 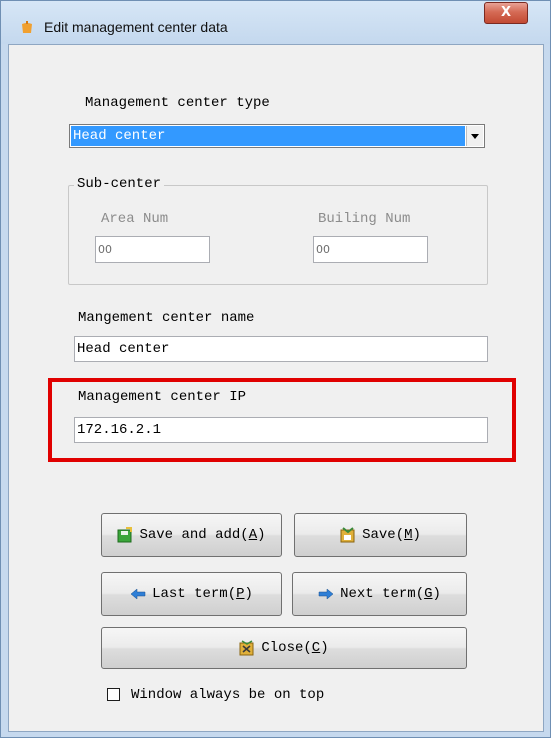 I want to click on save-and-add-button: Save and add(A), so click(x=191, y=535).